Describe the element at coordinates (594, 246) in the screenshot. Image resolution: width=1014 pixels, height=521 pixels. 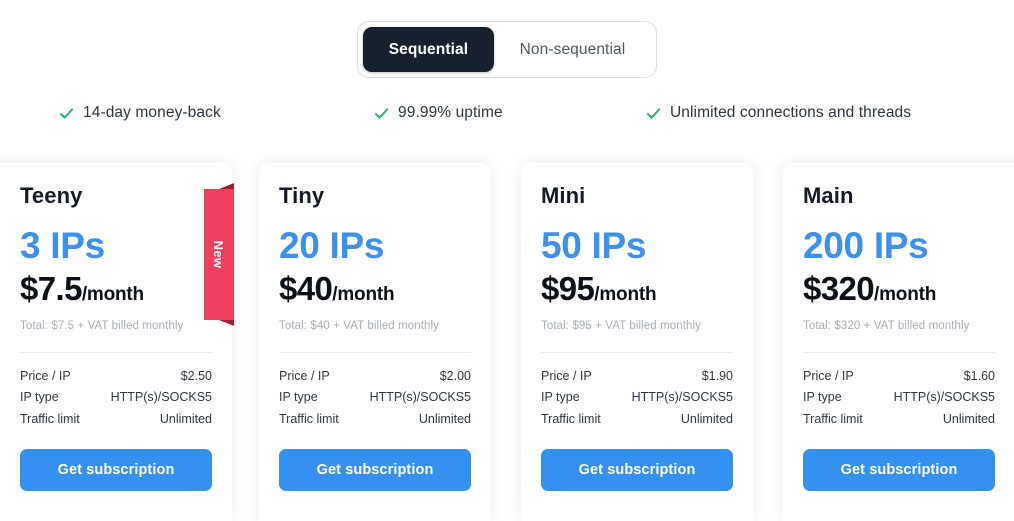
I see `plan-ip-count: 50 IPs` at that location.